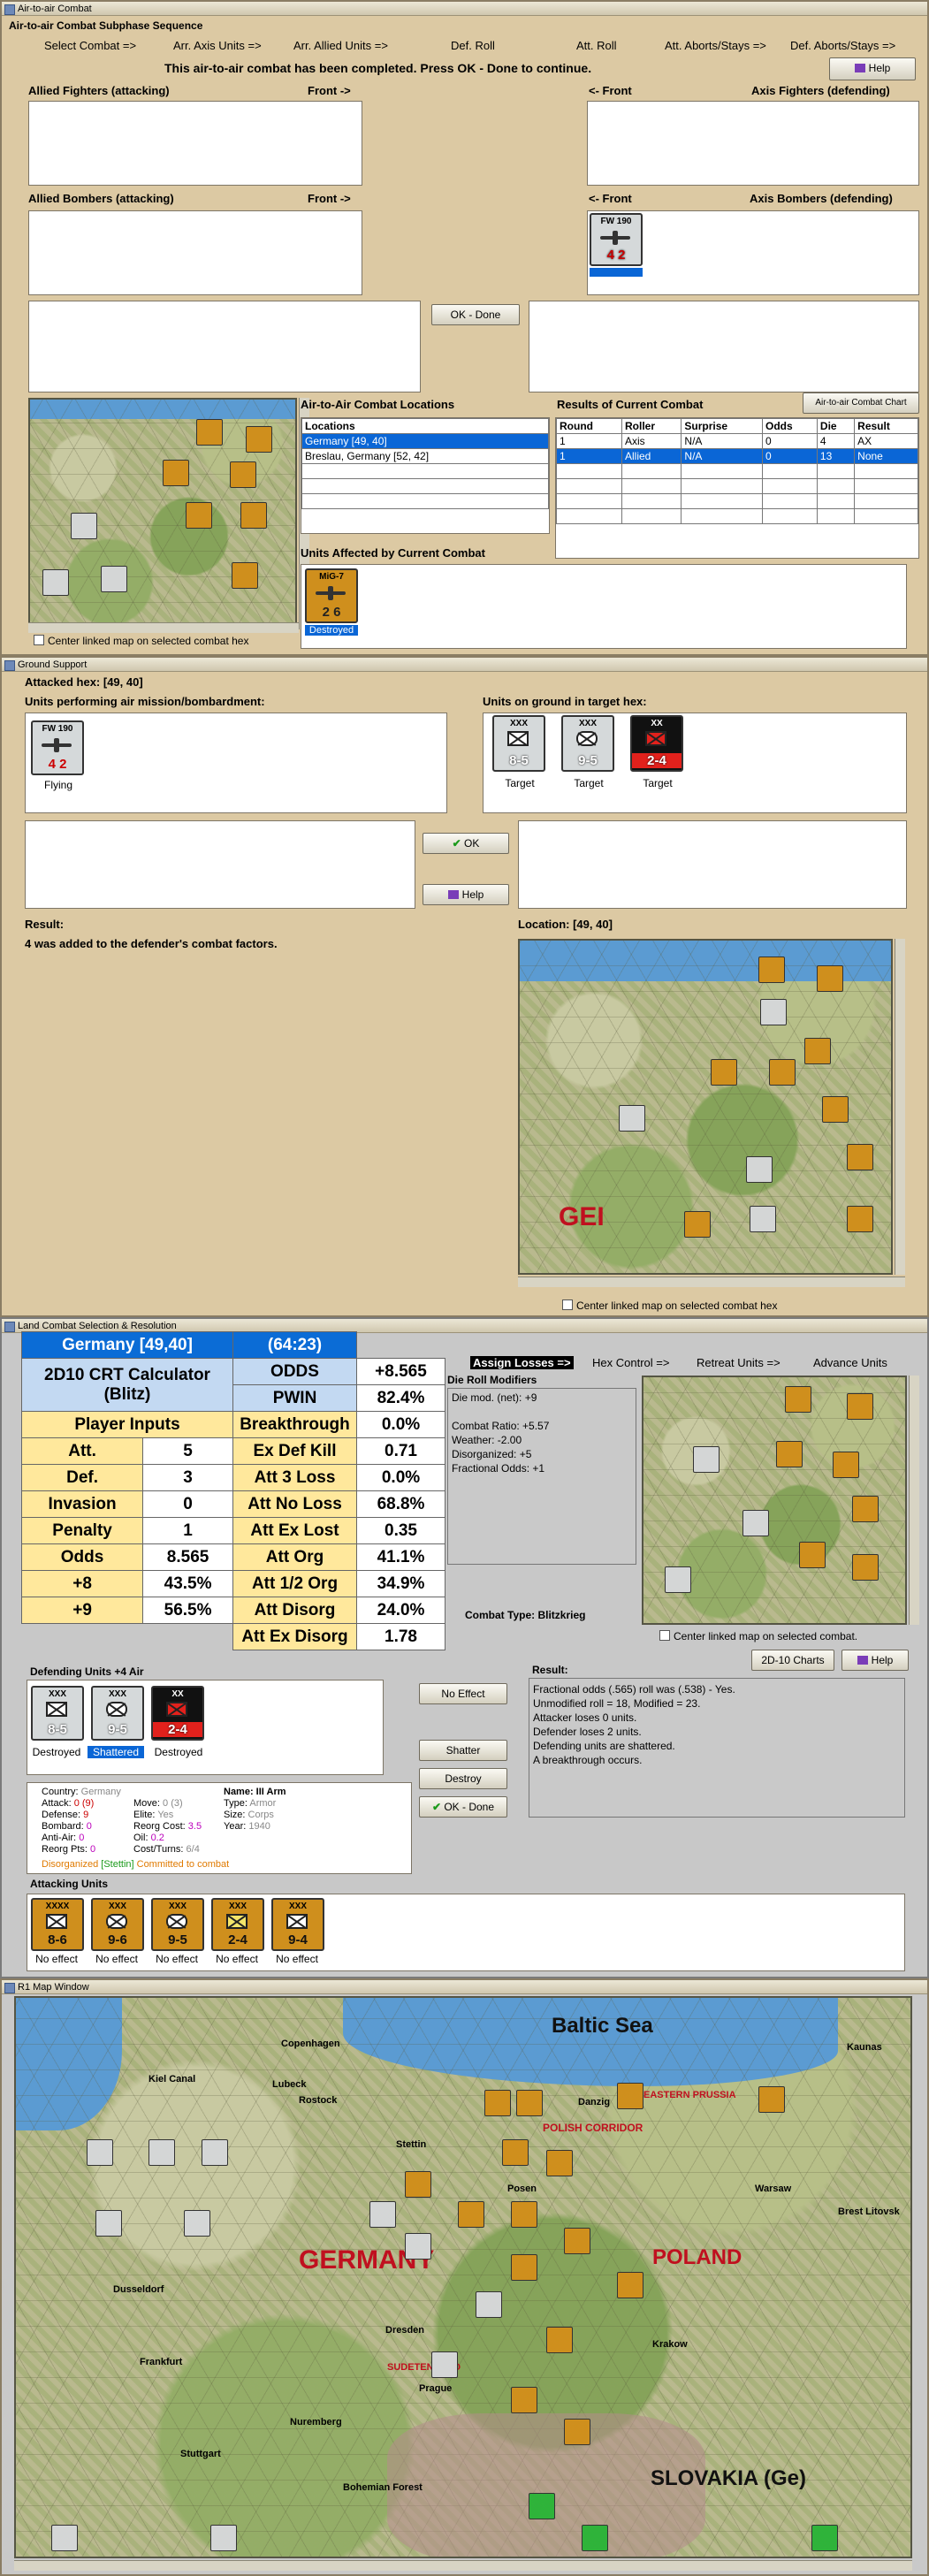 This screenshot has width=929, height=2576. Describe the element at coordinates (178, 1924) in the screenshot. I see `att-counter-3: XXX 9-5` at that location.